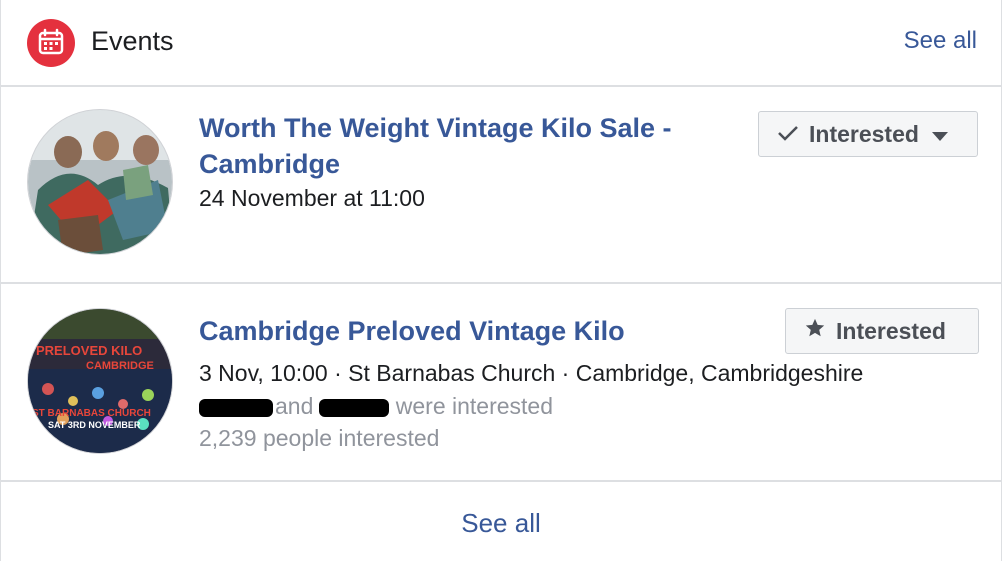  I want to click on star-icon, so click(815, 331).